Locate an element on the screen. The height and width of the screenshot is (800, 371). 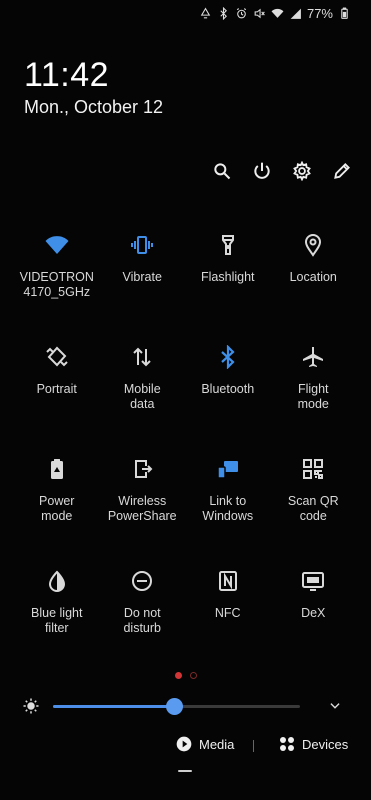
tile-dex: DeX is located at coordinates (314, 620).